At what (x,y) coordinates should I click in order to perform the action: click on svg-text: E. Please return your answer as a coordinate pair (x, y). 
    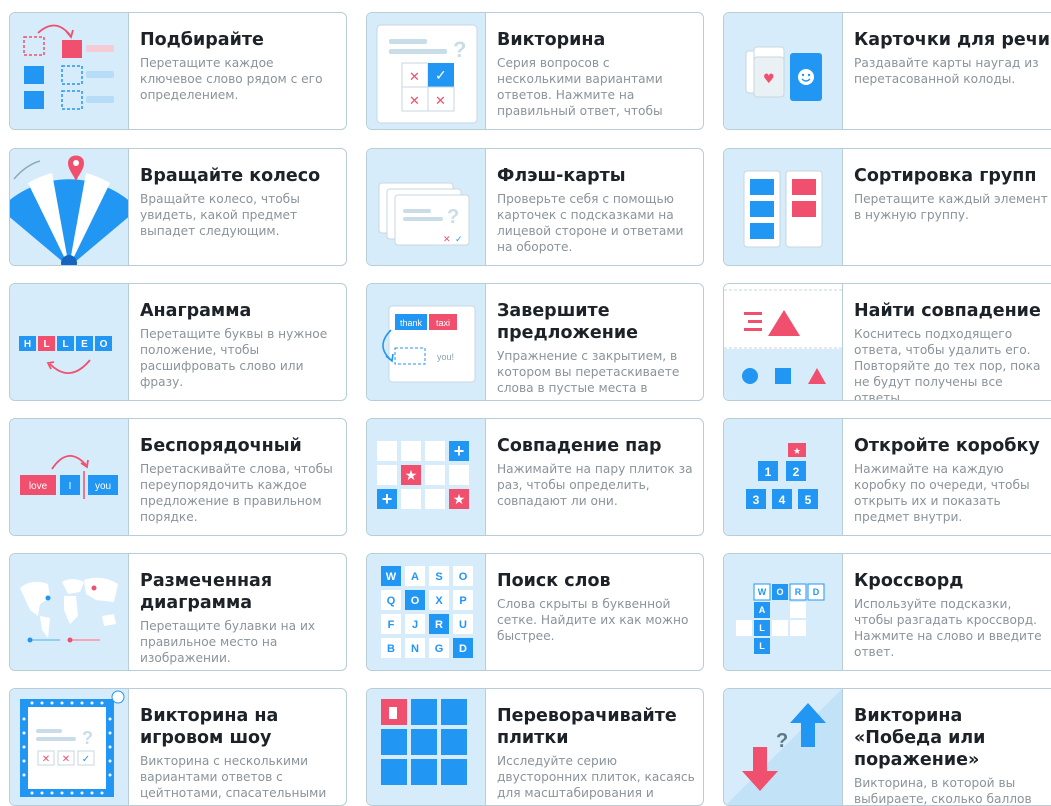
    Looking at the image, I should click on (84, 344).